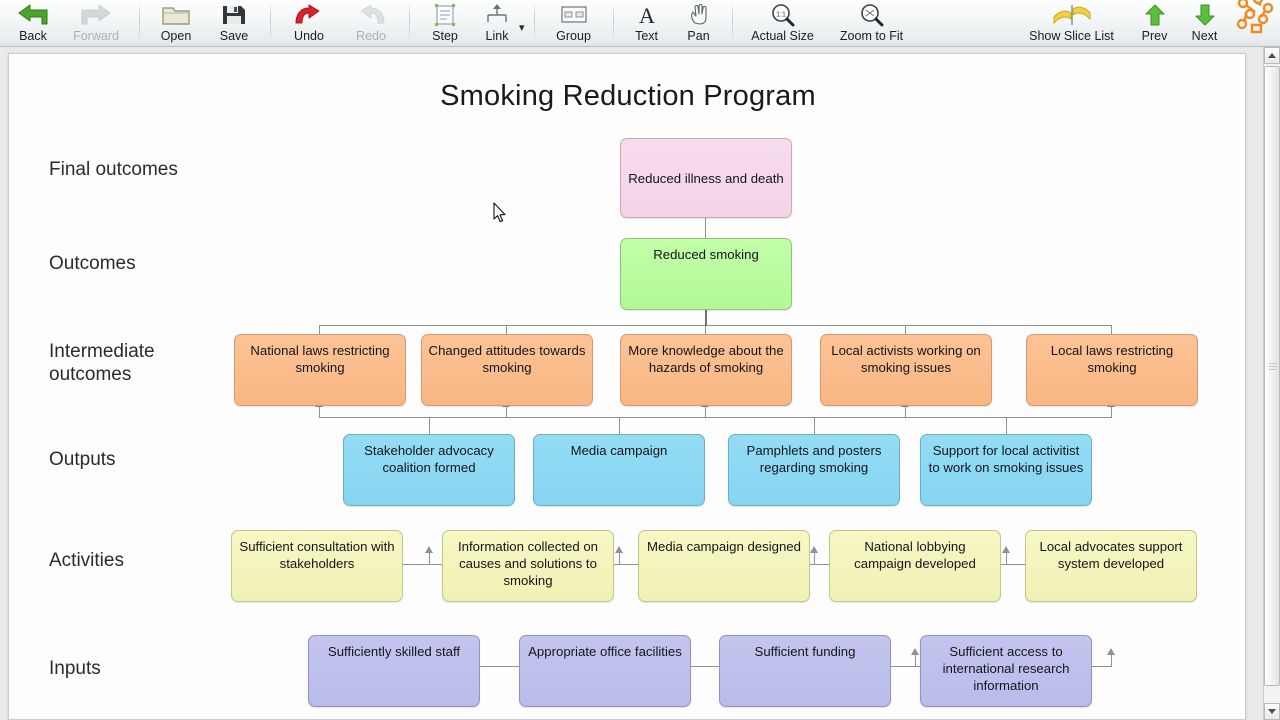  I want to click on node-label: Media campaign, so click(619, 450).